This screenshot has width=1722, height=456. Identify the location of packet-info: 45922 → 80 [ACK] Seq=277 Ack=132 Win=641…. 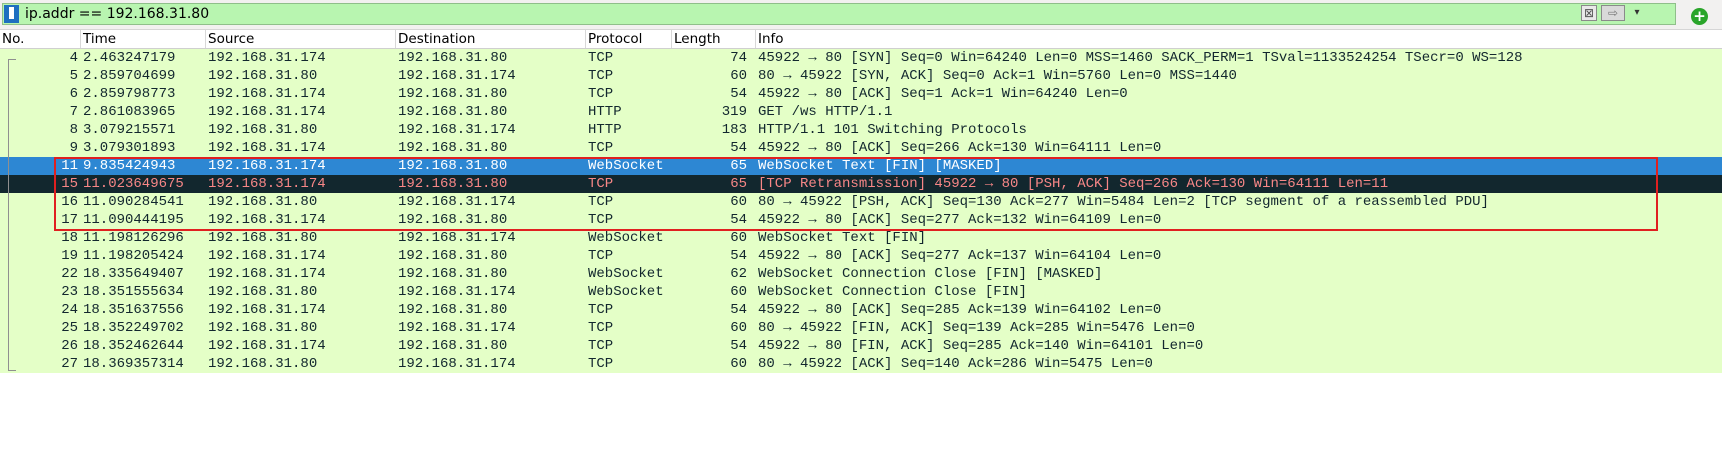
(960, 220).